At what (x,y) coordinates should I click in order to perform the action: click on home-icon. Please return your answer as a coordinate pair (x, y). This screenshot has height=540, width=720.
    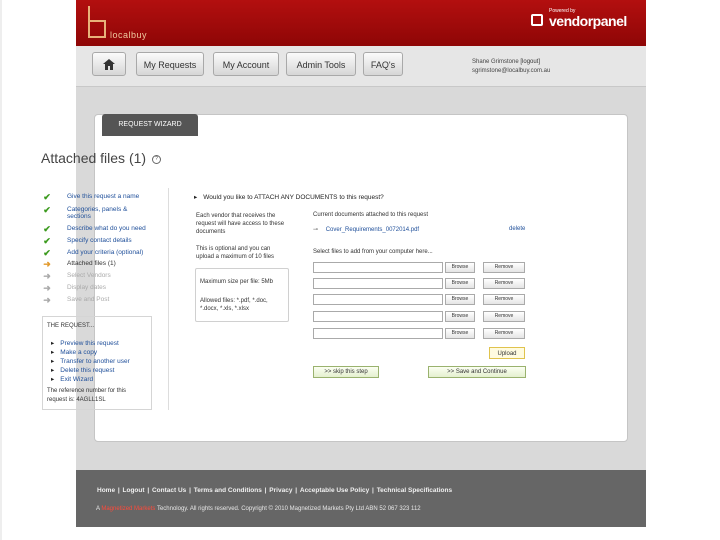
    Looking at the image, I should click on (109, 64).